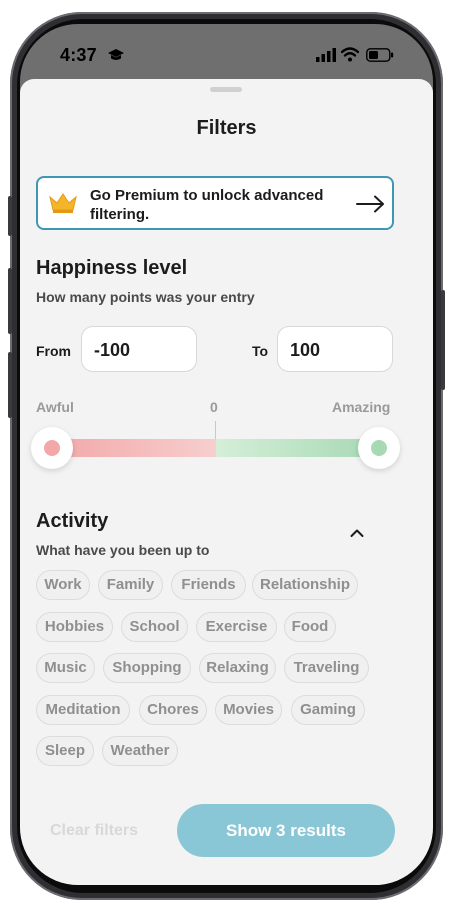 Image resolution: width=453 pixels, height=912 pixels. I want to click on tag-sleep: Sleep, so click(65, 751).